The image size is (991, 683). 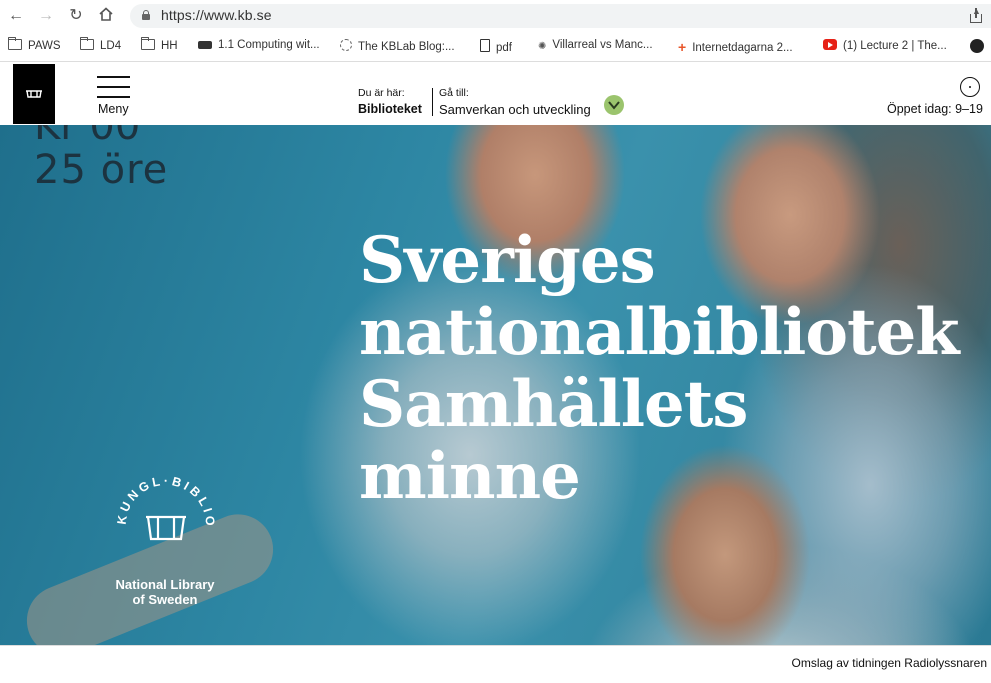 I want to click on browser-toolbar: ← → ↻ https://www.kb.se ▲, so click(x=495, y=16).